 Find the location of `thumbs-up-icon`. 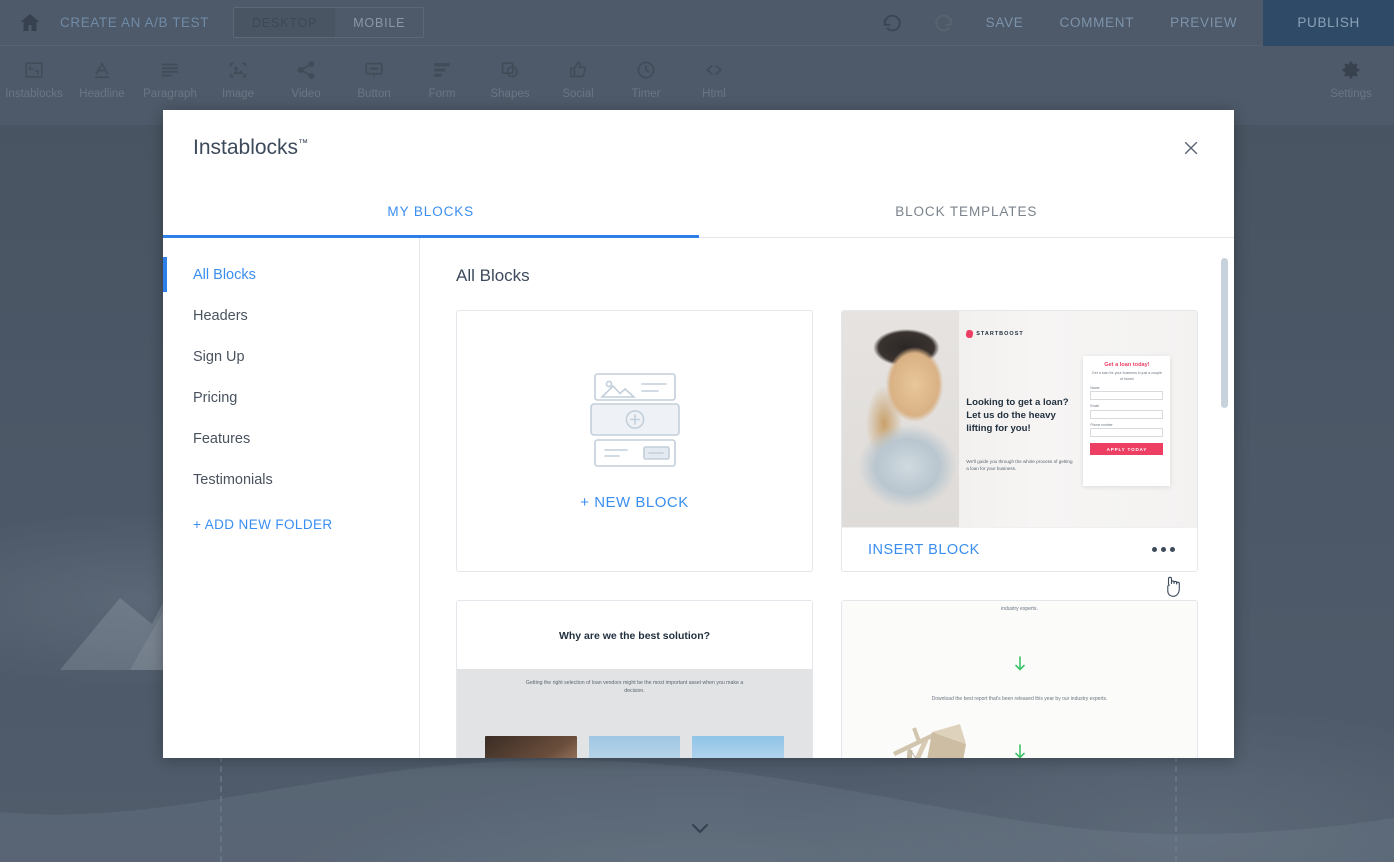

thumbs-up-icon is located at coordinates (577, 69).